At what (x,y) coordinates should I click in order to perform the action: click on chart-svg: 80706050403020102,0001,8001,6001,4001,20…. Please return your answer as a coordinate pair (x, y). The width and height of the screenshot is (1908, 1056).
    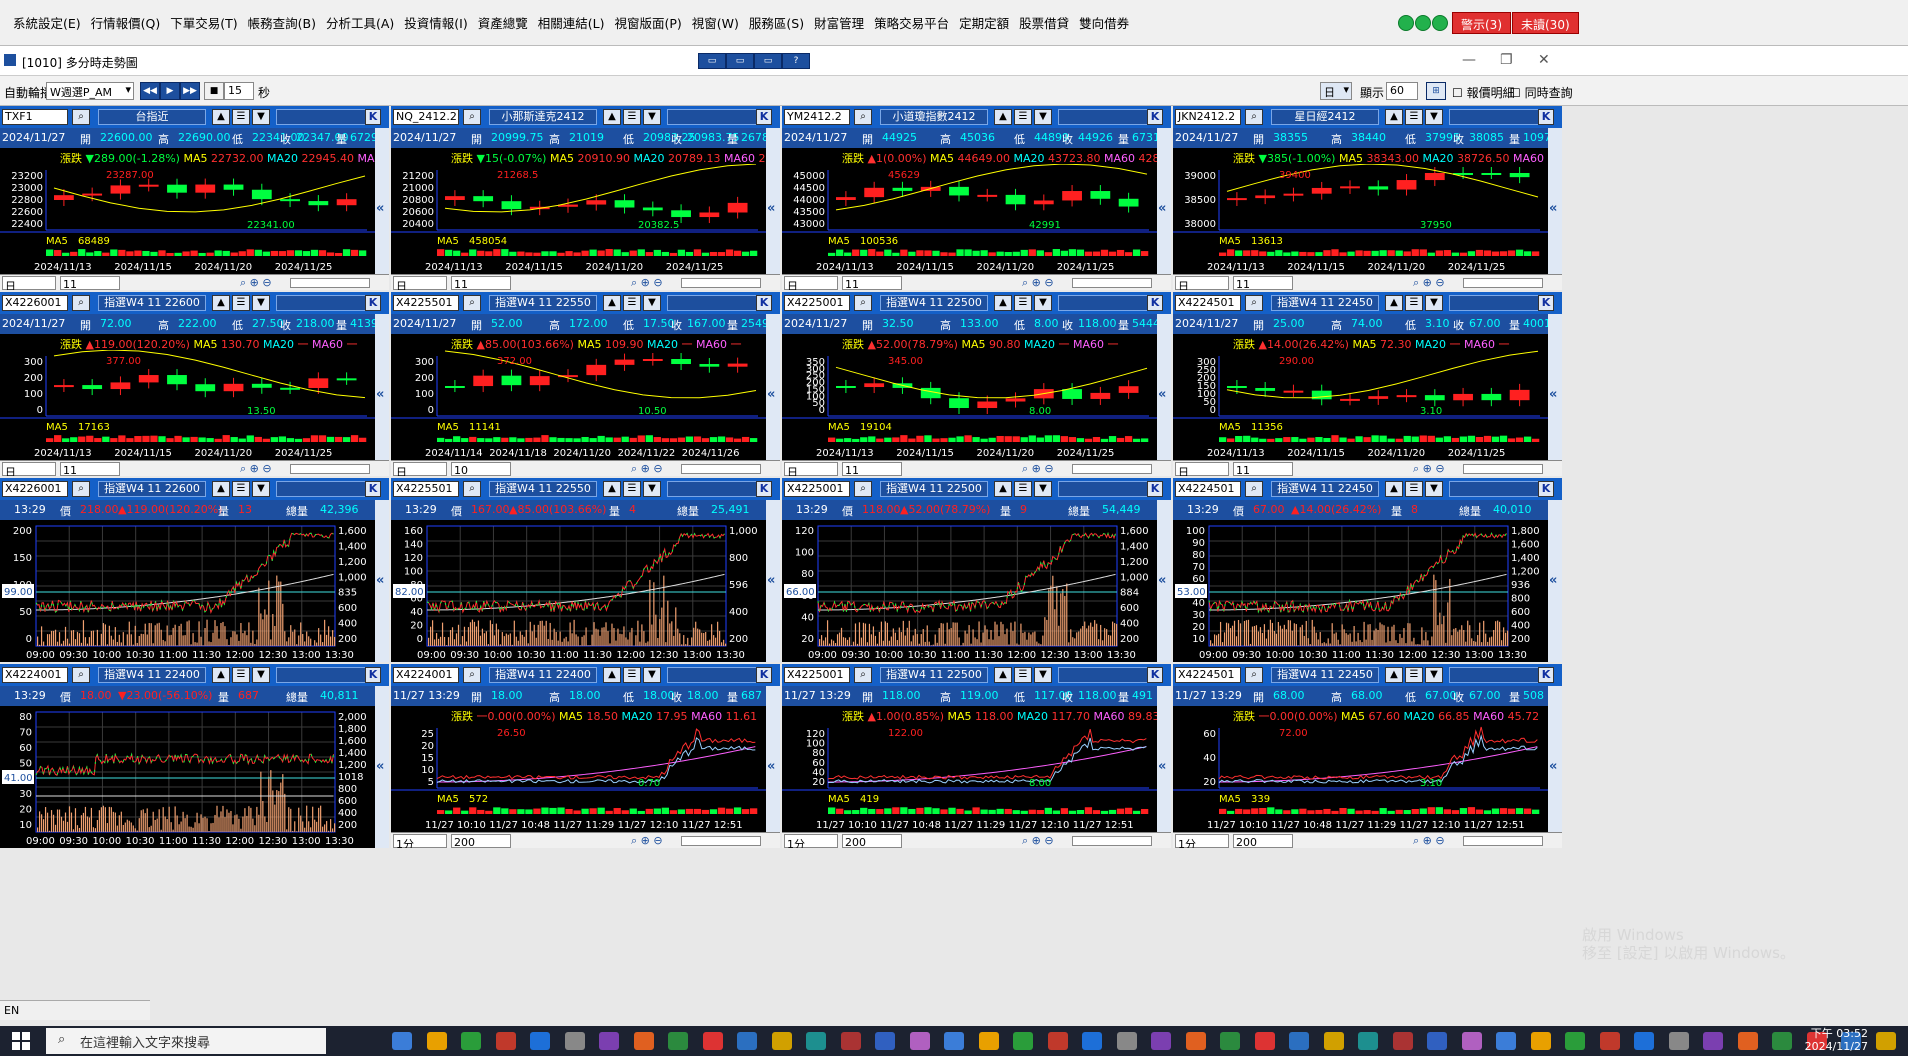
    Looking at the image, I should click on (187, 778).